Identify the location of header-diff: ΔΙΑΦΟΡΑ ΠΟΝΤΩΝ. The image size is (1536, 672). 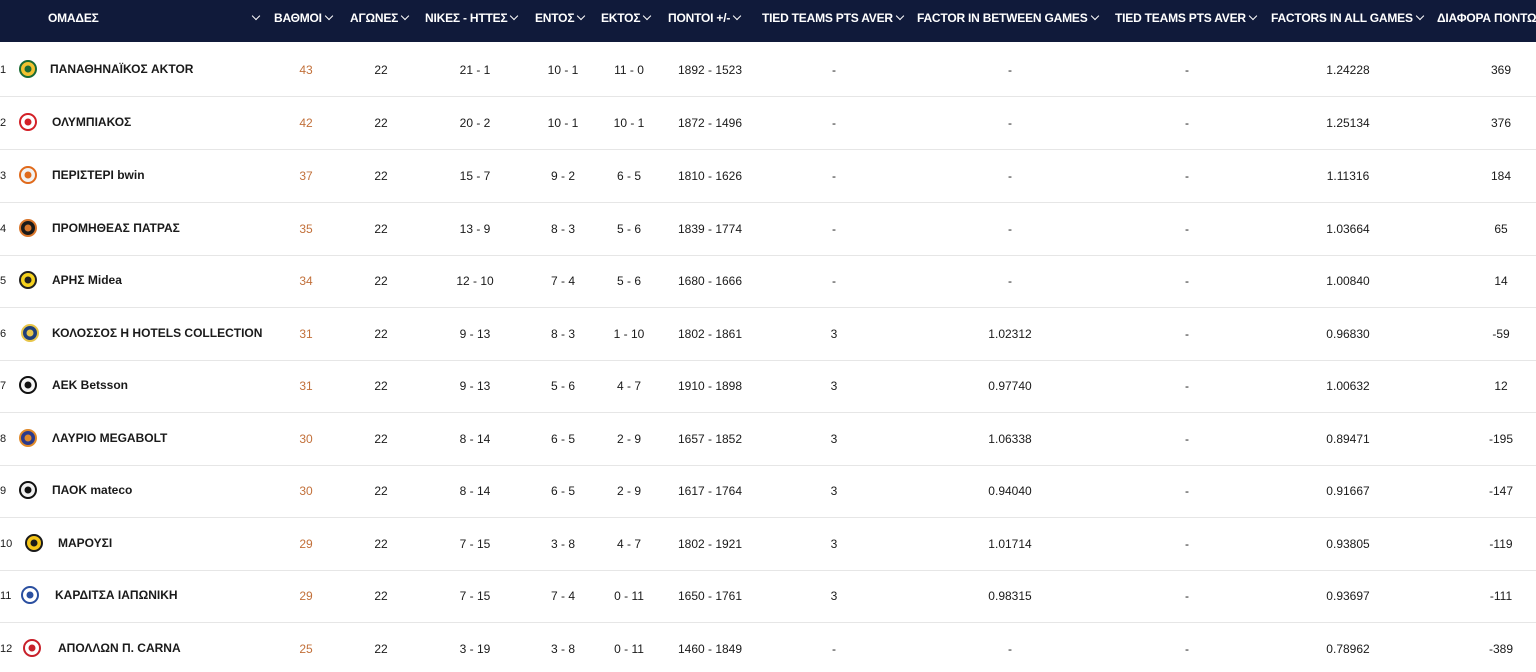
(1486, 18).